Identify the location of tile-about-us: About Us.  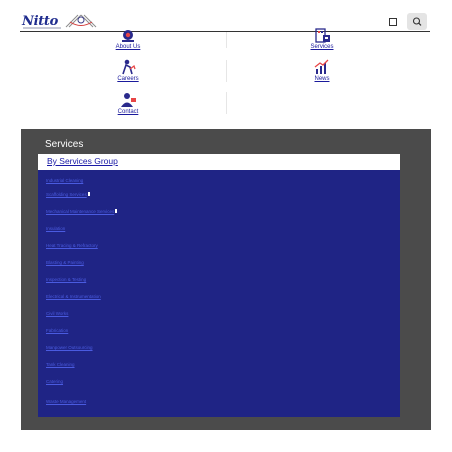
(128, 40).